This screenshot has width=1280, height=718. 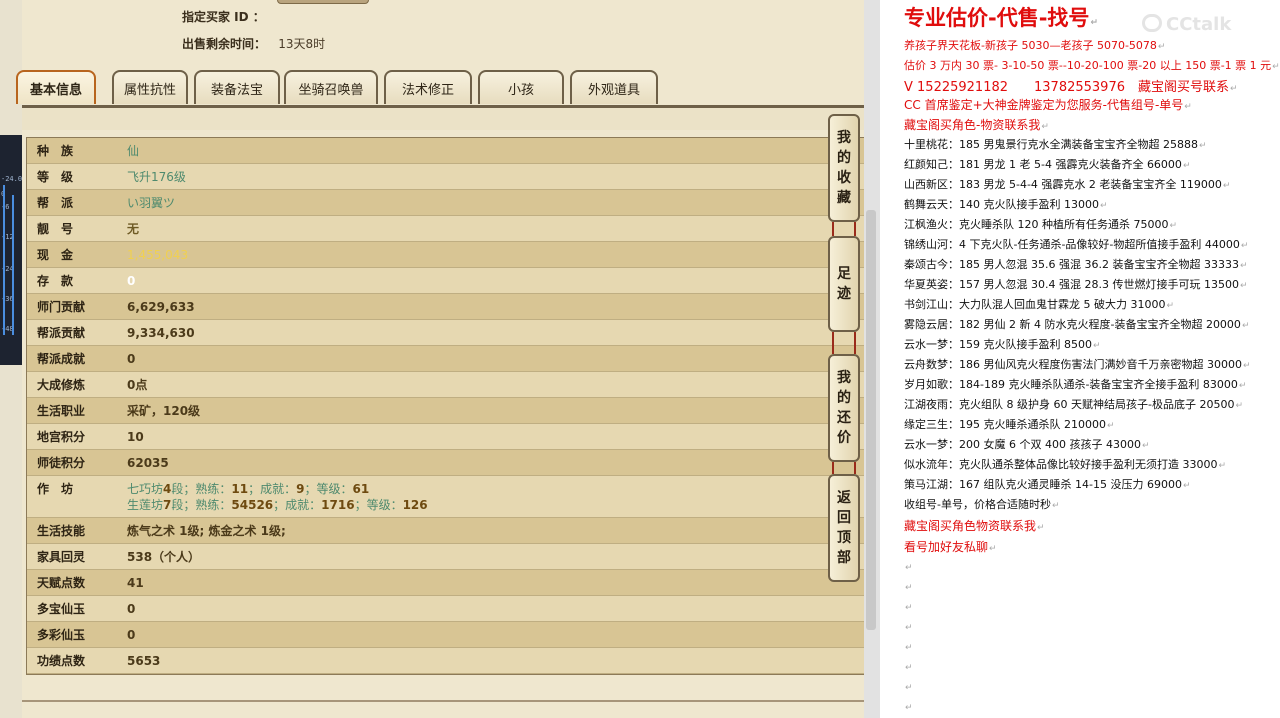 What do you see at coordinates (977, 504) in the screenshot?
I see `doc-line-text: 收组号-单号，价格合适随时秒` at bounding box center [977, 504].